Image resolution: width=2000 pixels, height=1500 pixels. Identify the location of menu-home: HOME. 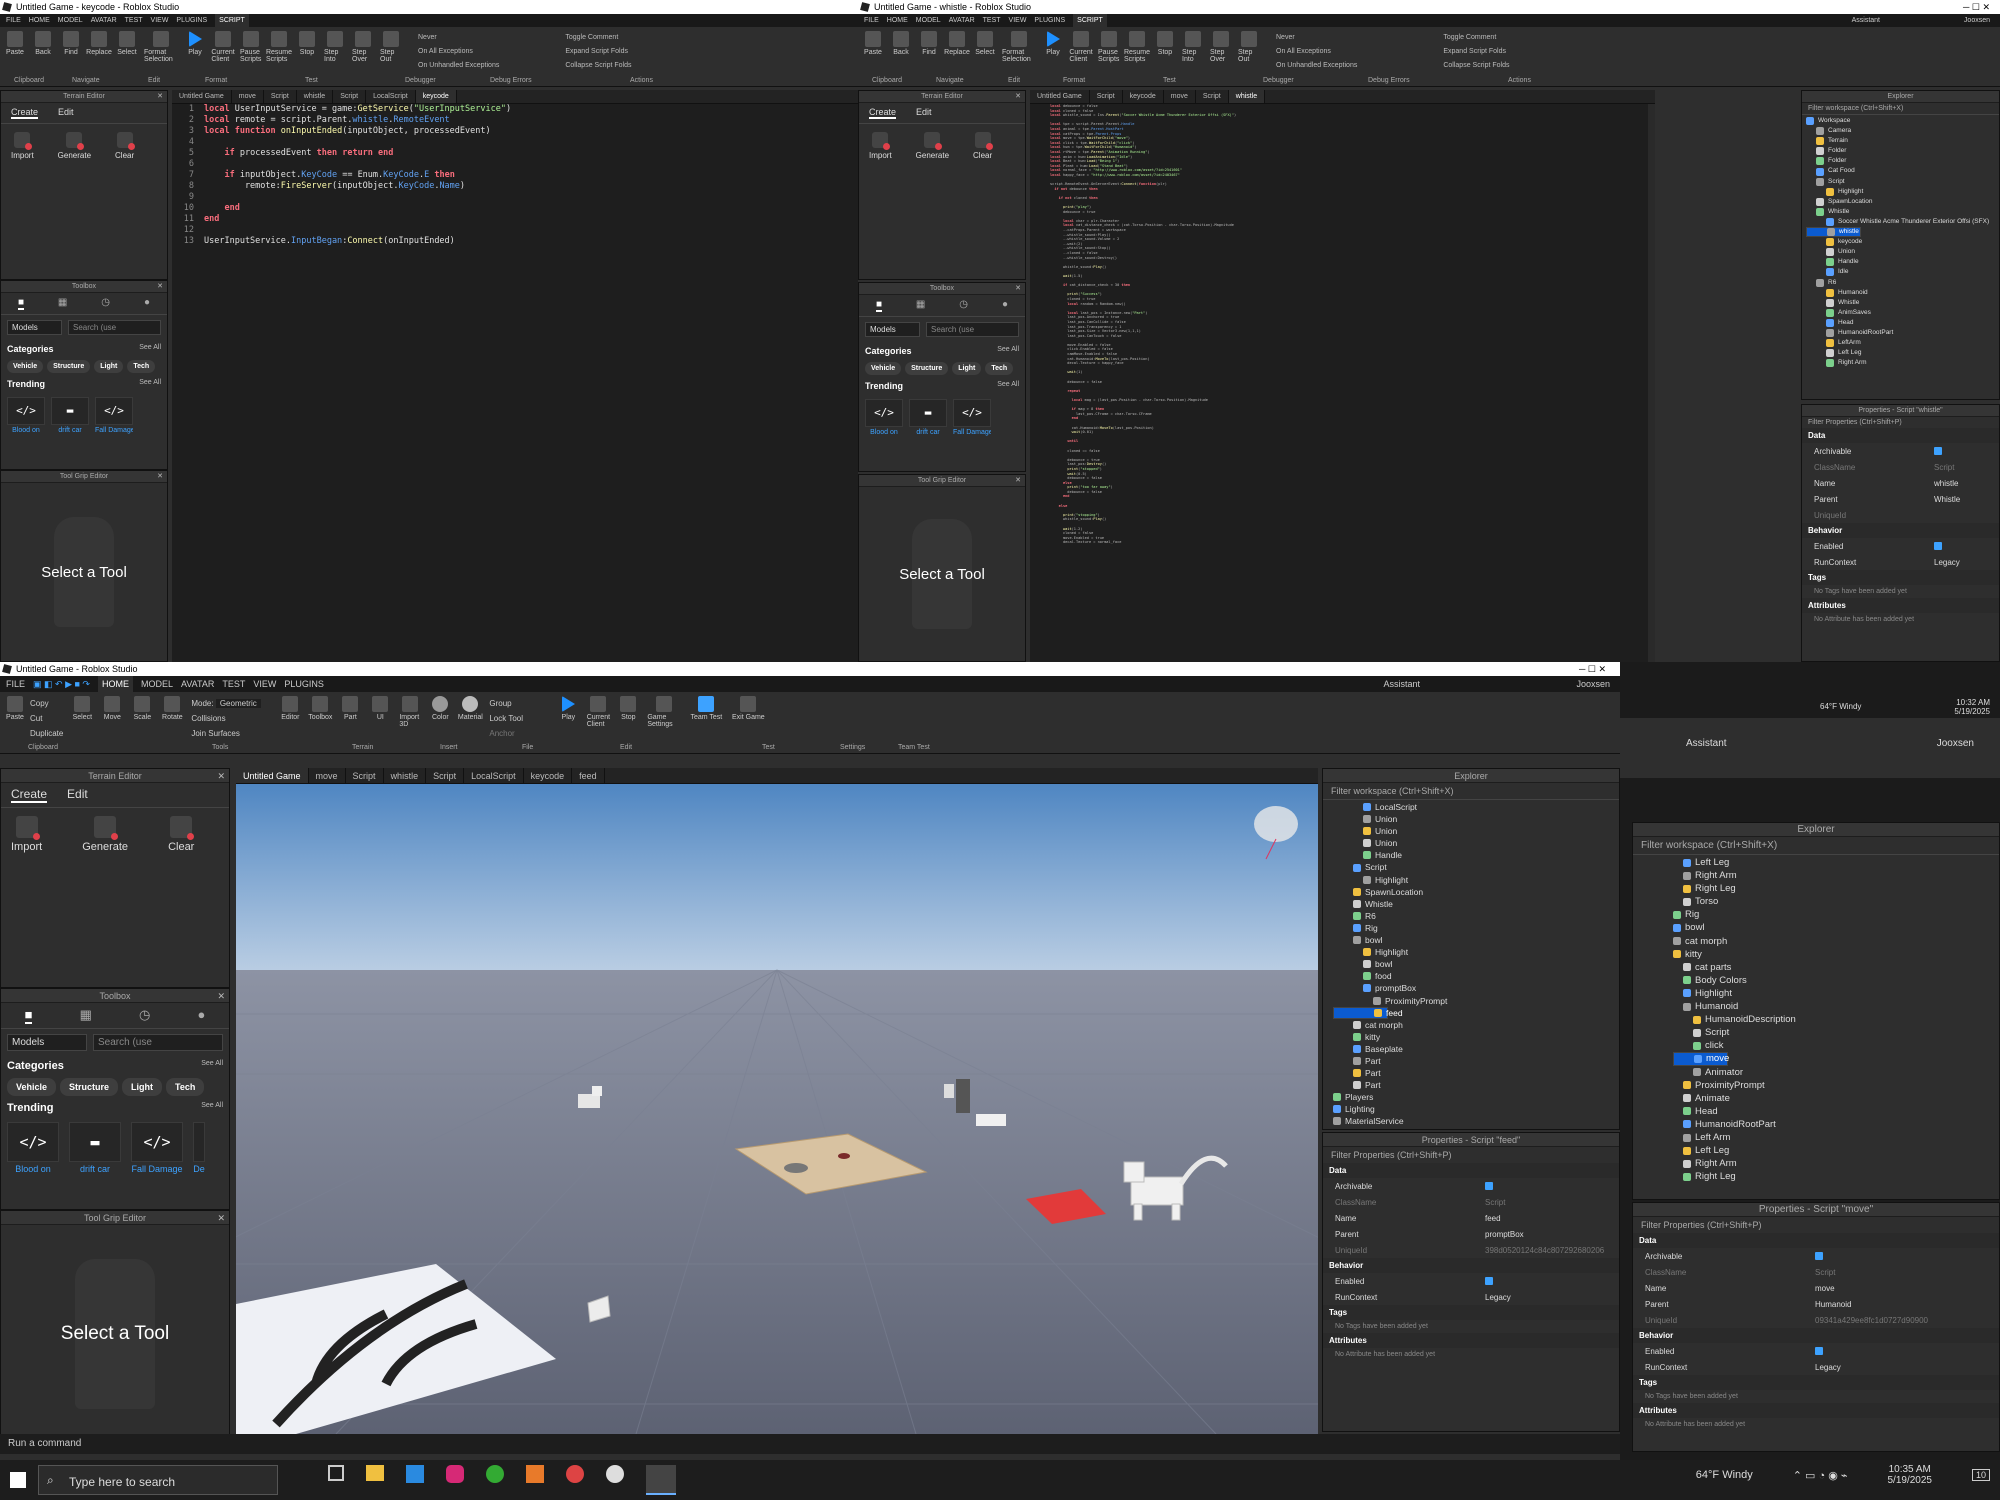
(115, 684).